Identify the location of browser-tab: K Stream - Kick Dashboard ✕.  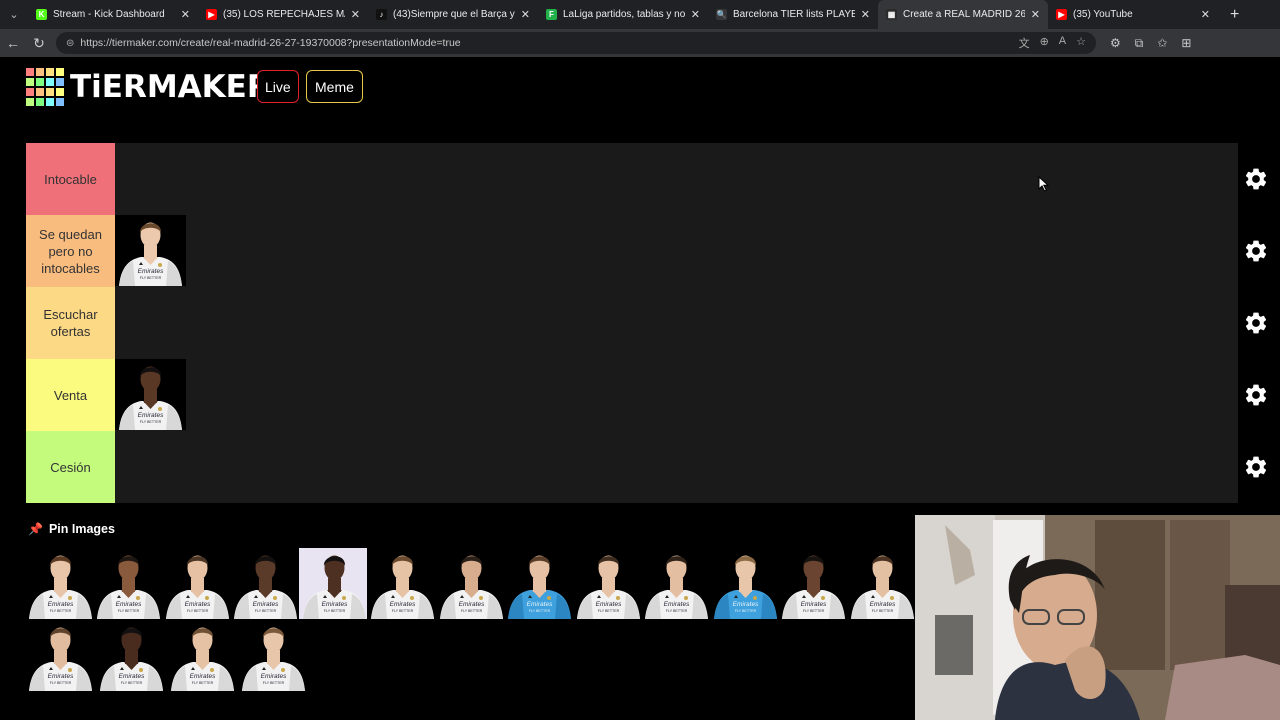
(113, 14).